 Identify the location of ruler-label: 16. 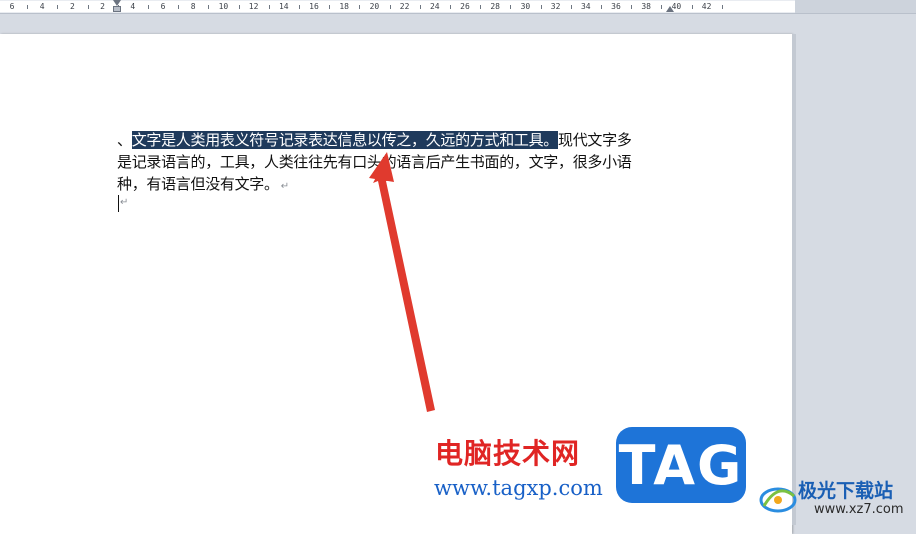
(314, 6).